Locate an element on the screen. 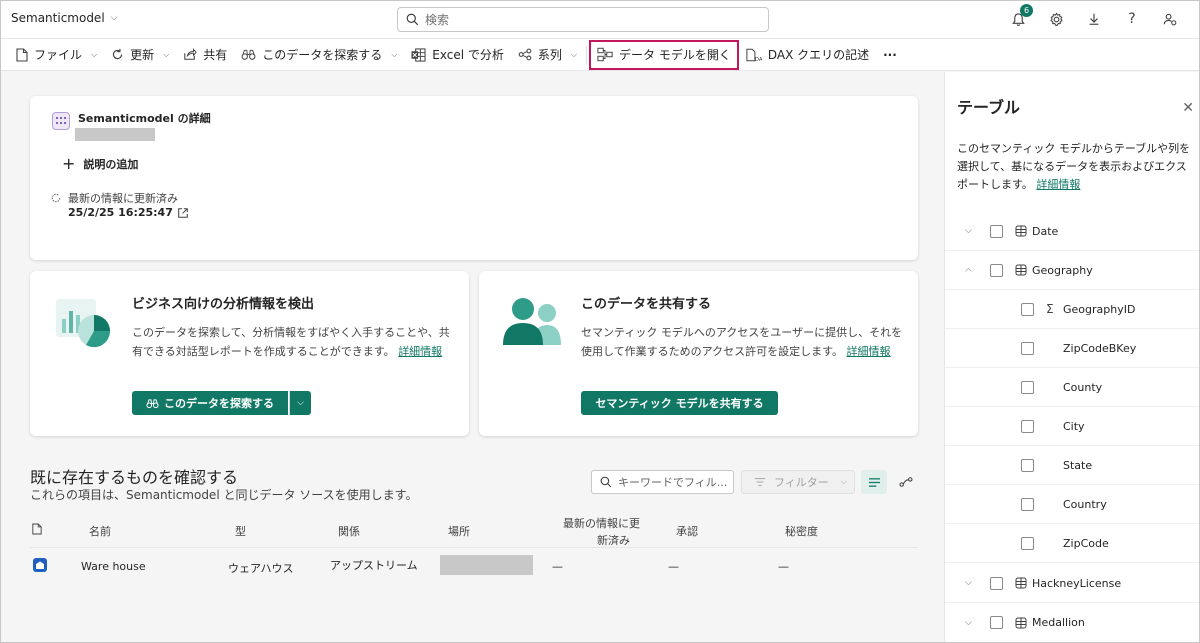  account-button is located at coordinates (1170, 19).